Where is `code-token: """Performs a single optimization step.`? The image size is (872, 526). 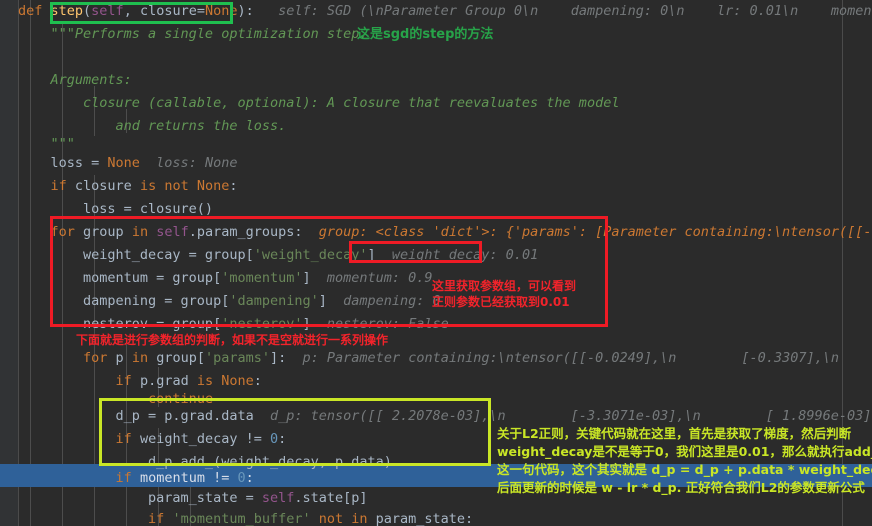
code-token: """Performs a single optimization step. is located at coordinates (193, 34).